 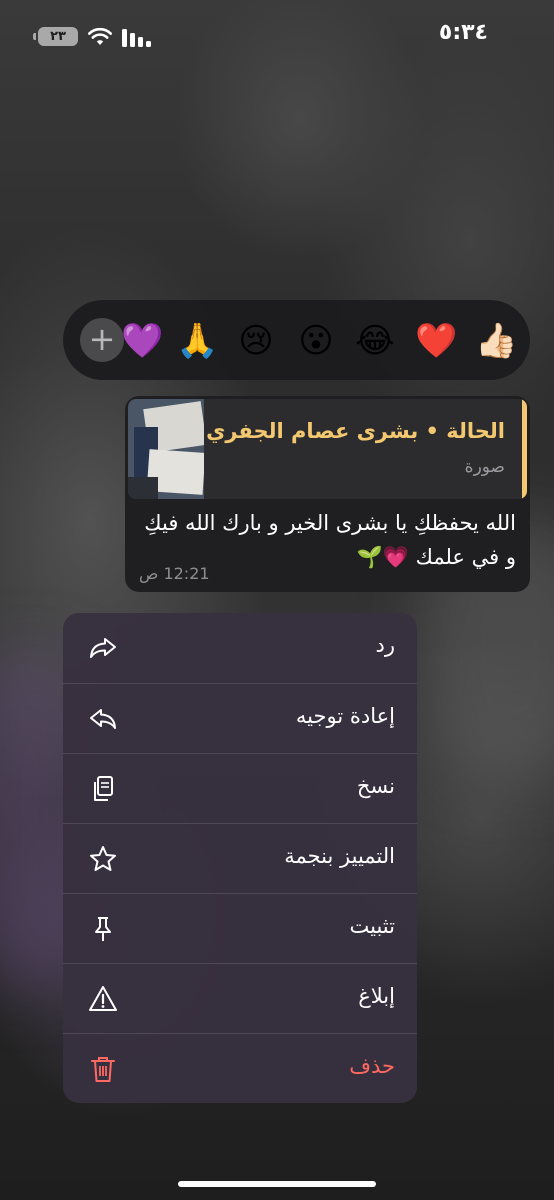 I want to click on menu-item-delete: حذف, so click(x=240, y=1068).